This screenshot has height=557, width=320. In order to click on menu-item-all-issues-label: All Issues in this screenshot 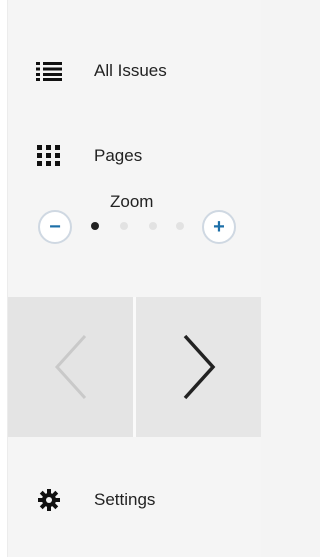, I will do `click(130, 70)`.